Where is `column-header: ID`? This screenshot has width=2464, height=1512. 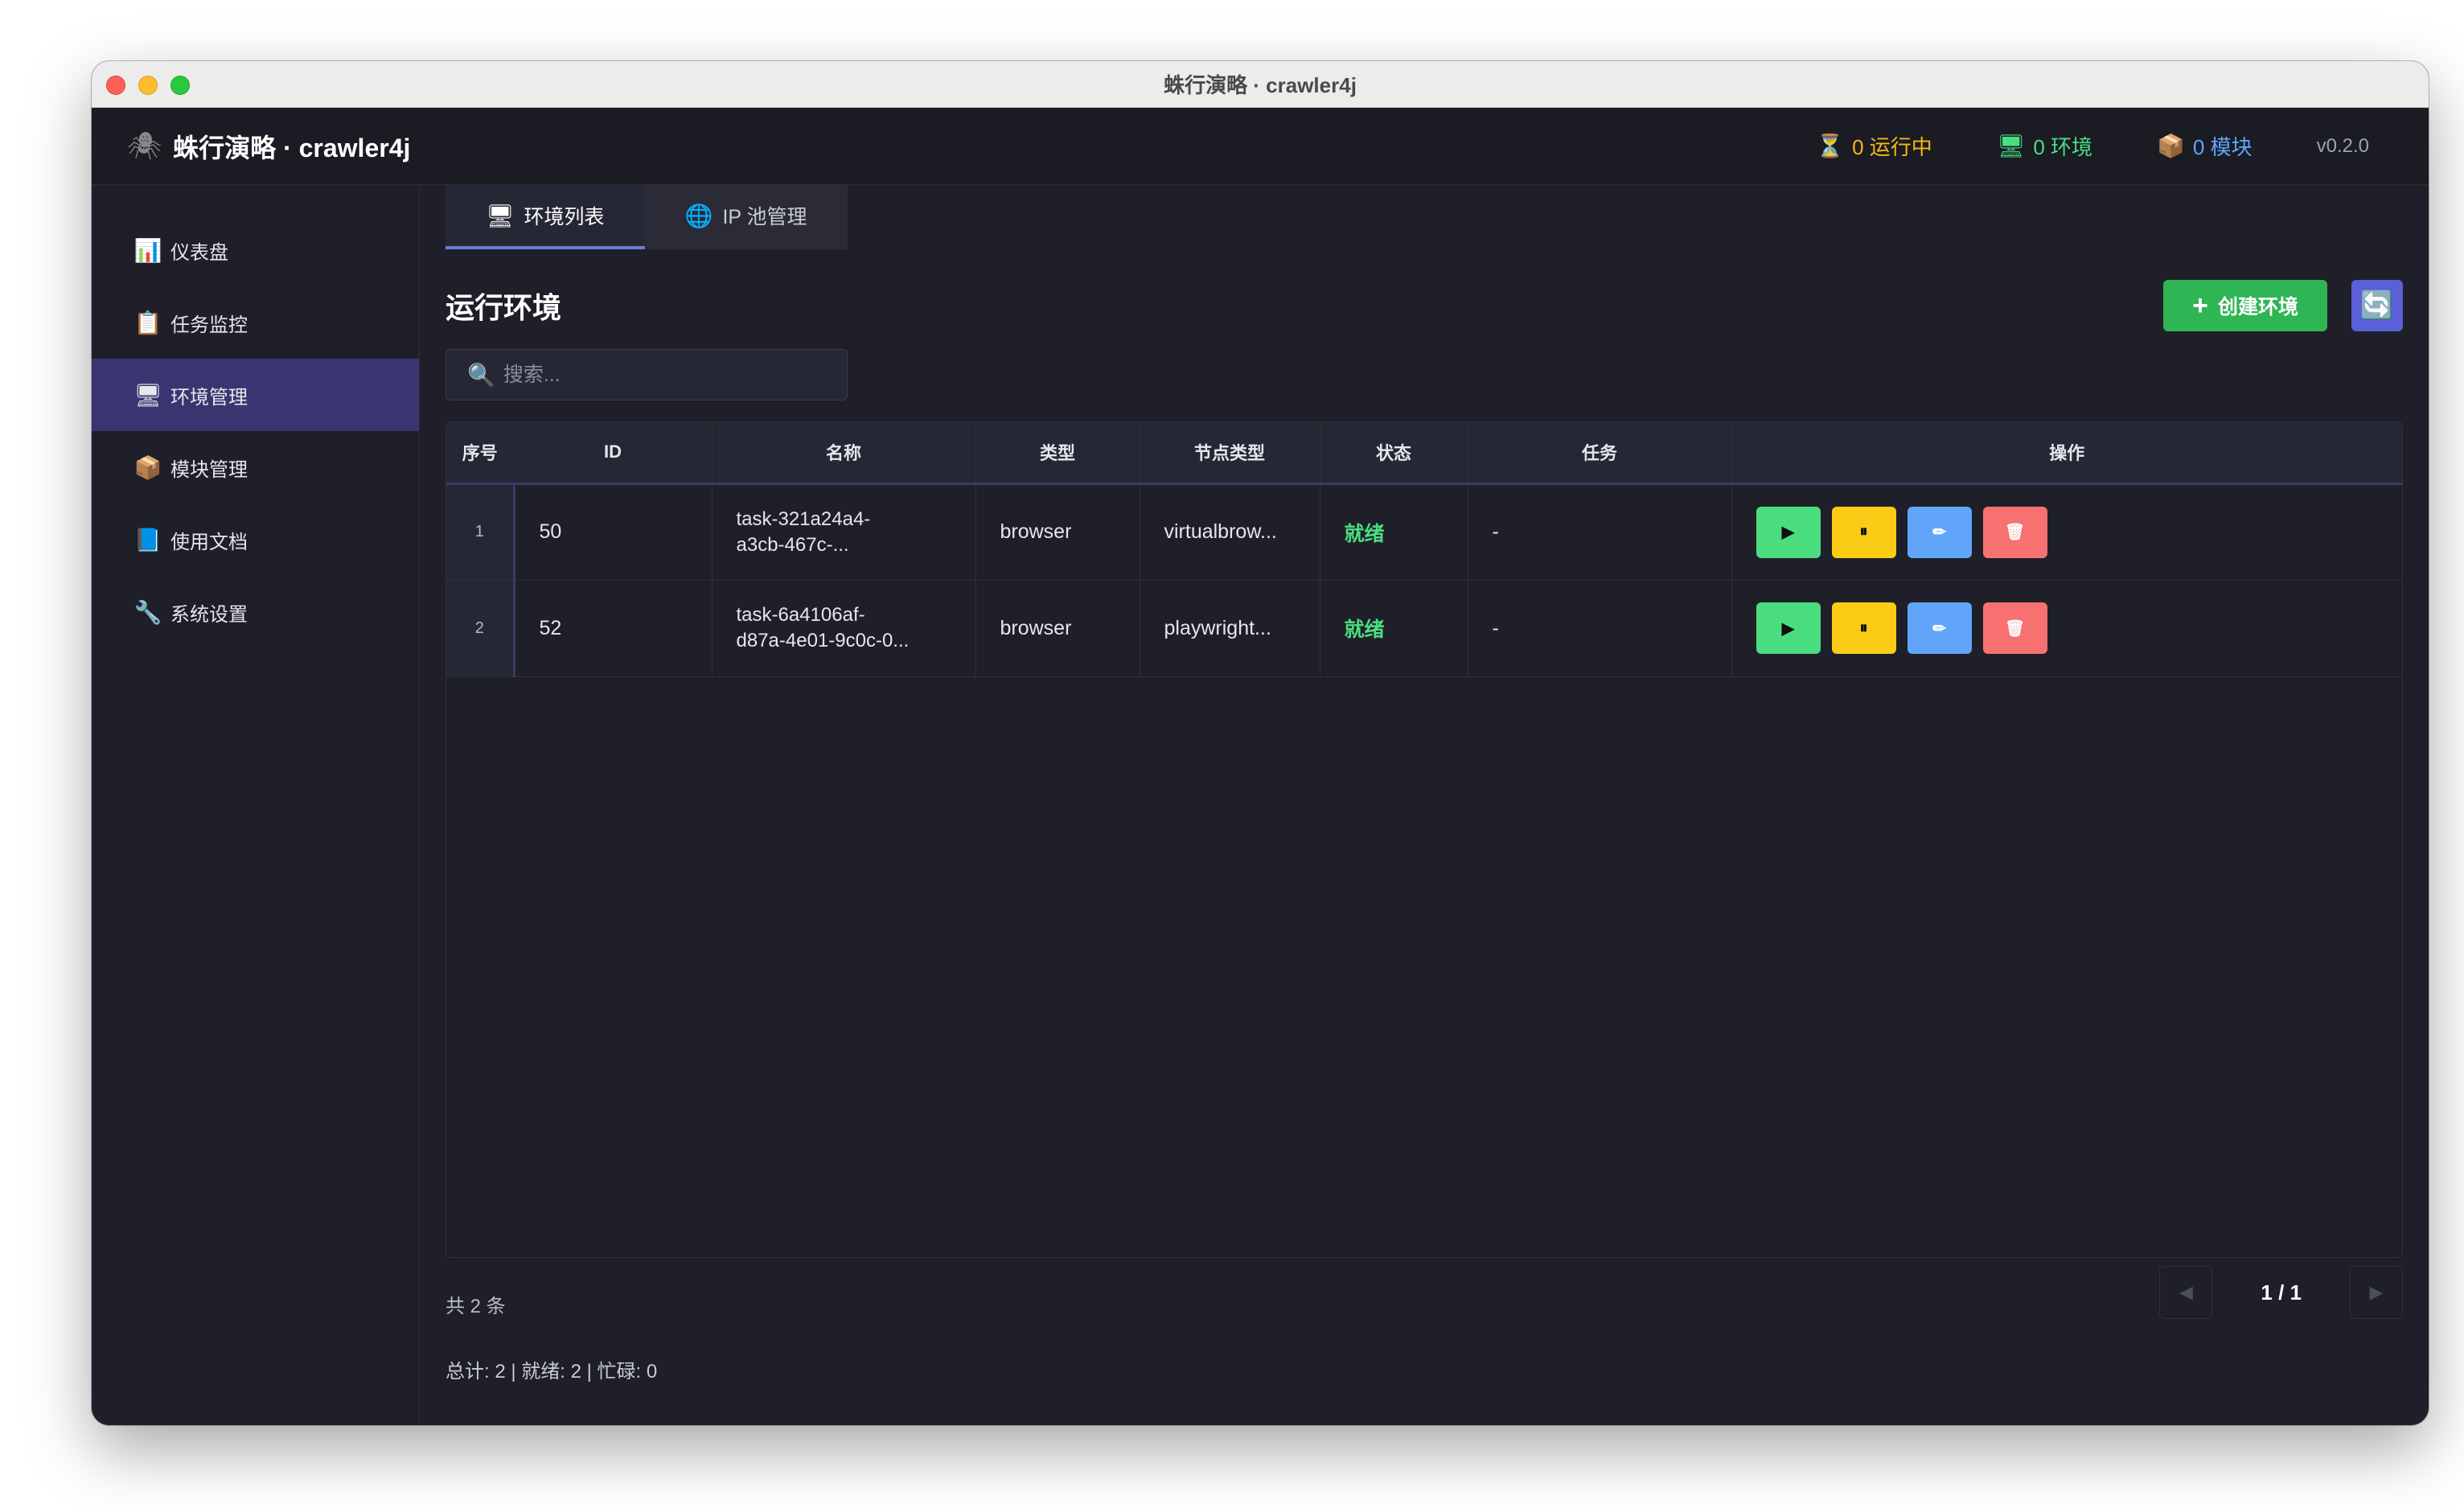 column-header: ID is located at coordinates (613, 453).